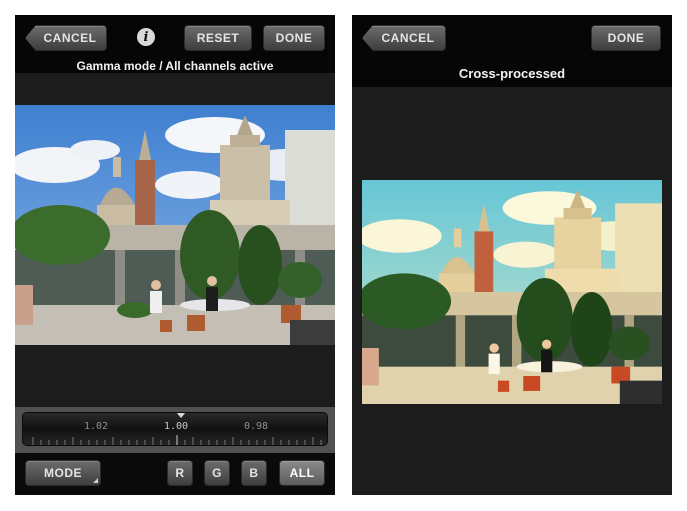 Image resolution: width=687 pixels, height=511 pixels. I want to click on channel-b-button: B, so click(254, 473).